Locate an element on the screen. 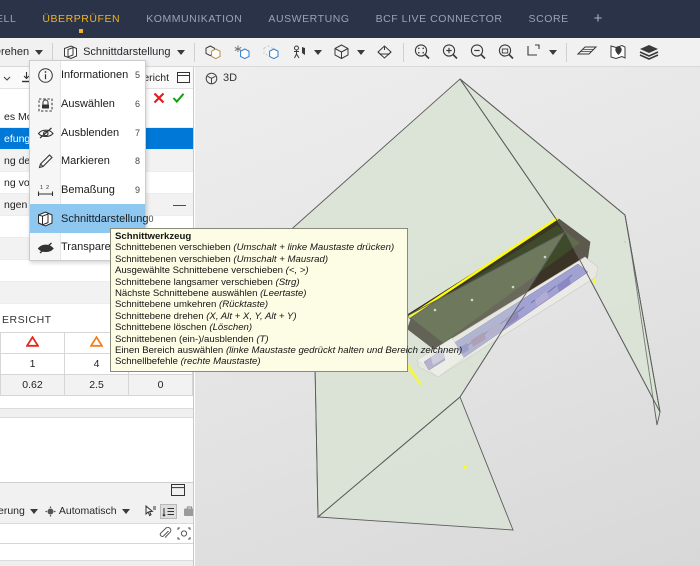 This screenshot has width=700, height=566. zoom-extents-button is located at coordinates (422, 52).